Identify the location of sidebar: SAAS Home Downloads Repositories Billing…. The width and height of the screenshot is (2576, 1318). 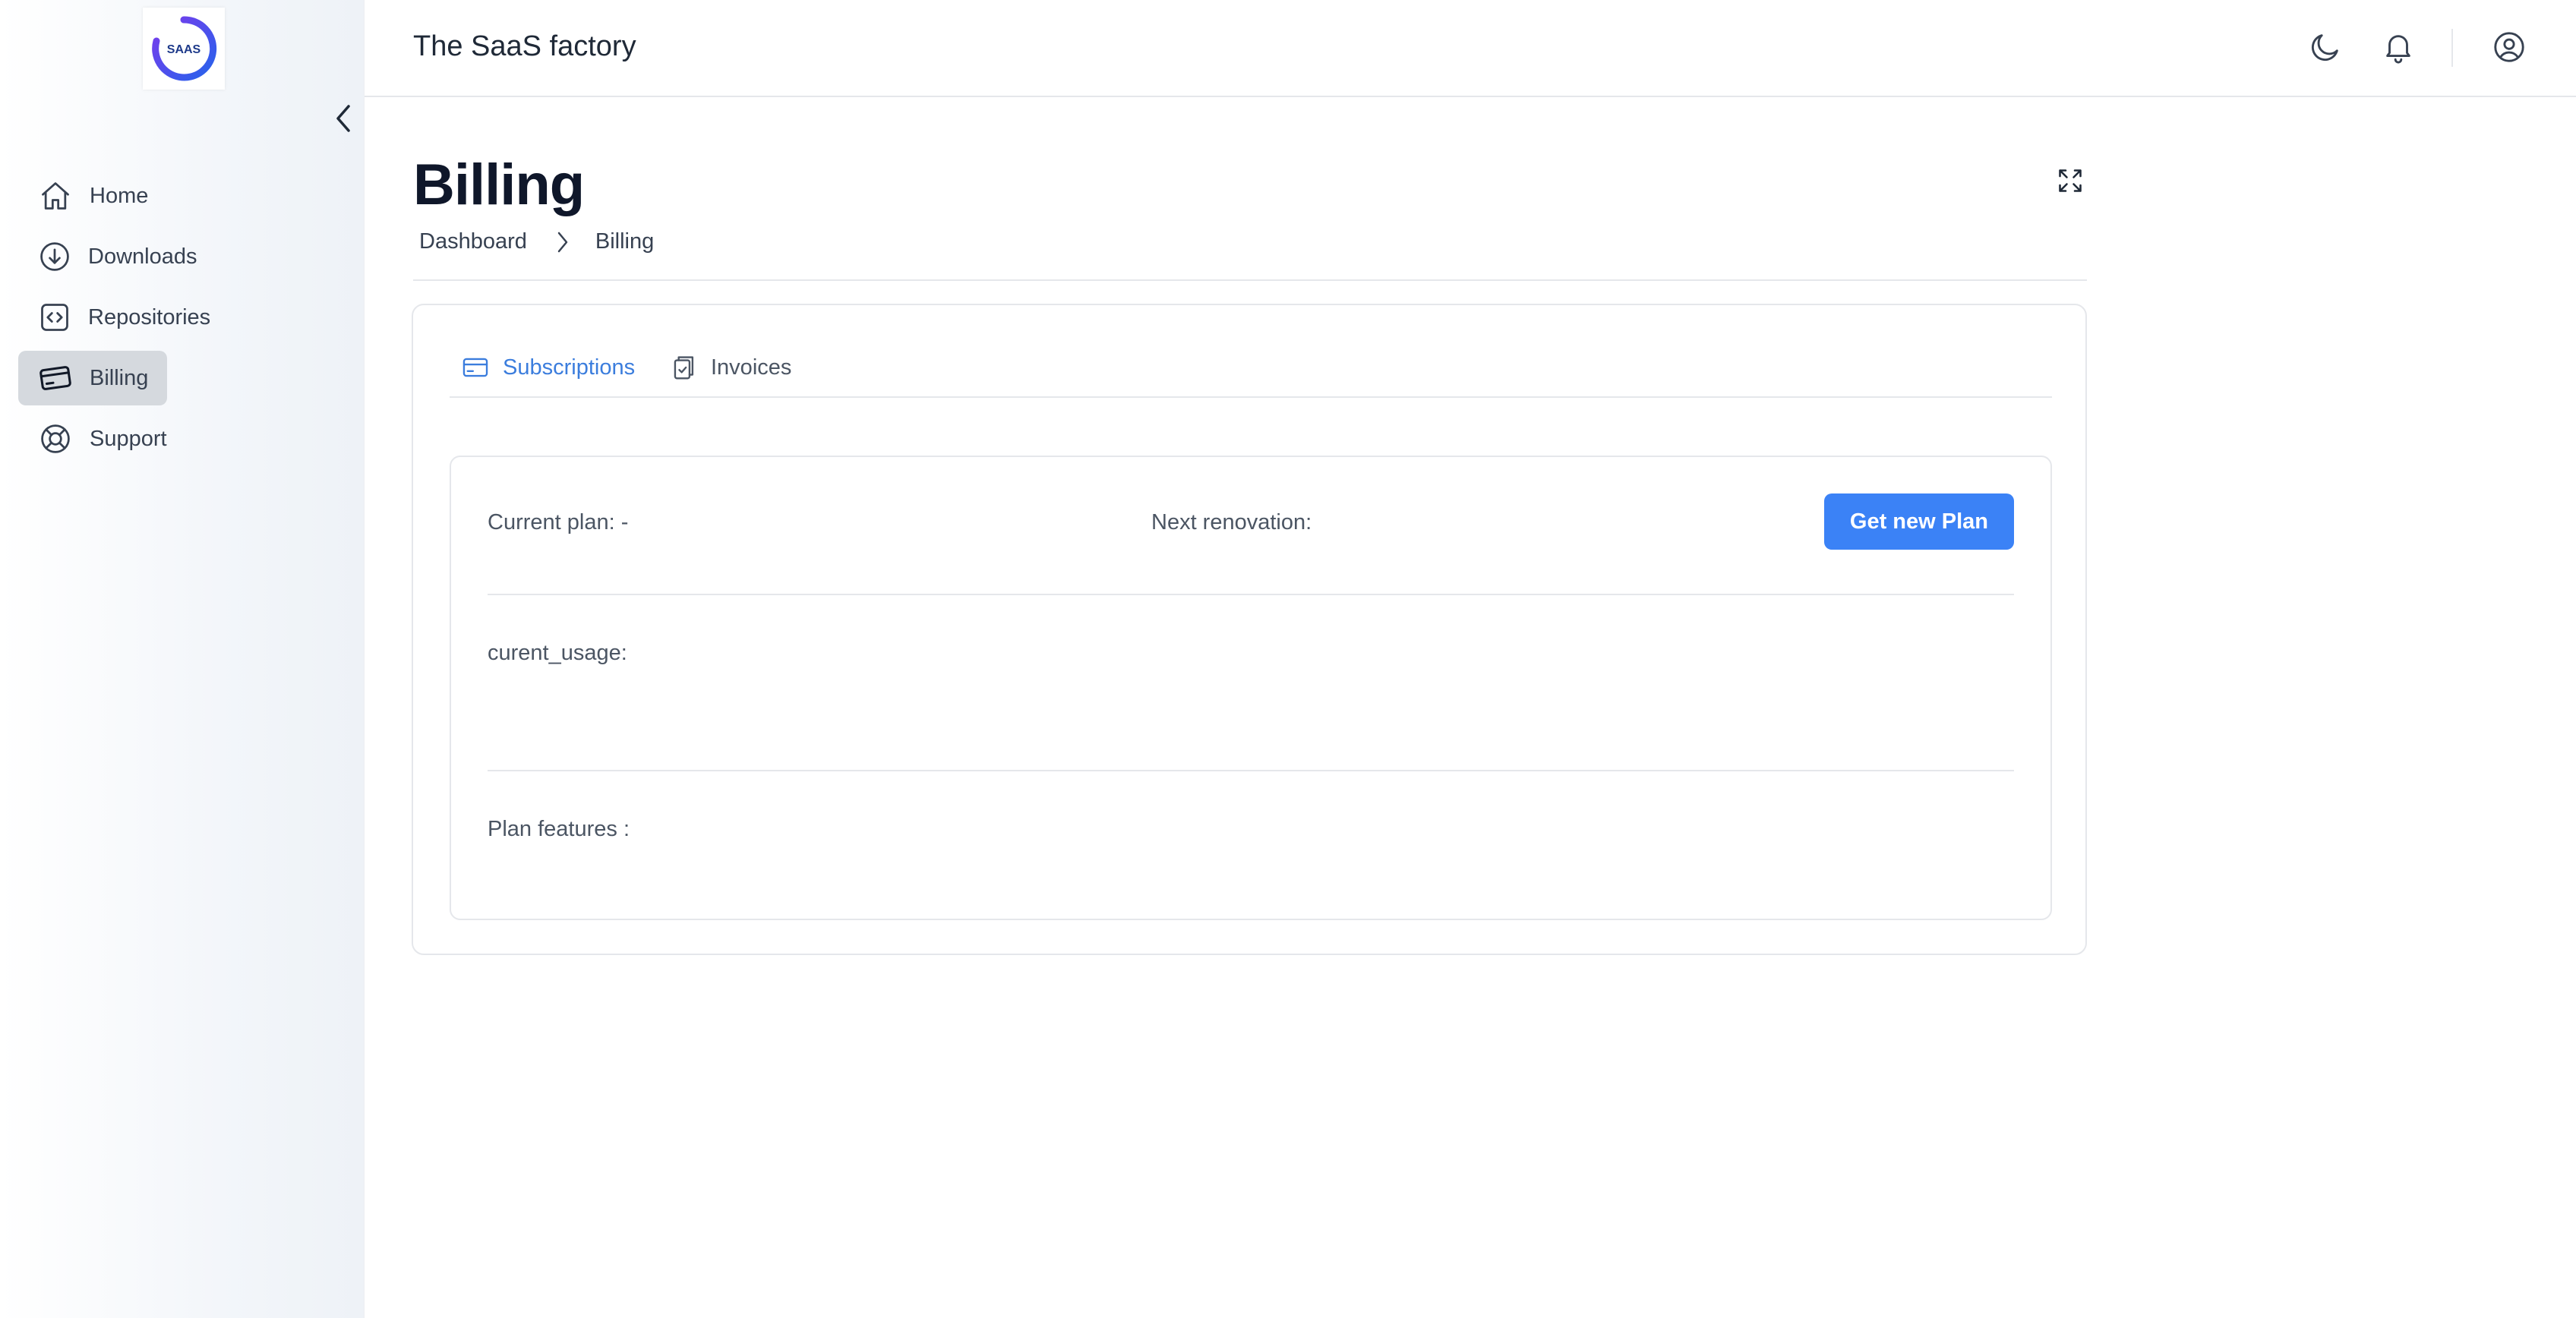
(182, 659).